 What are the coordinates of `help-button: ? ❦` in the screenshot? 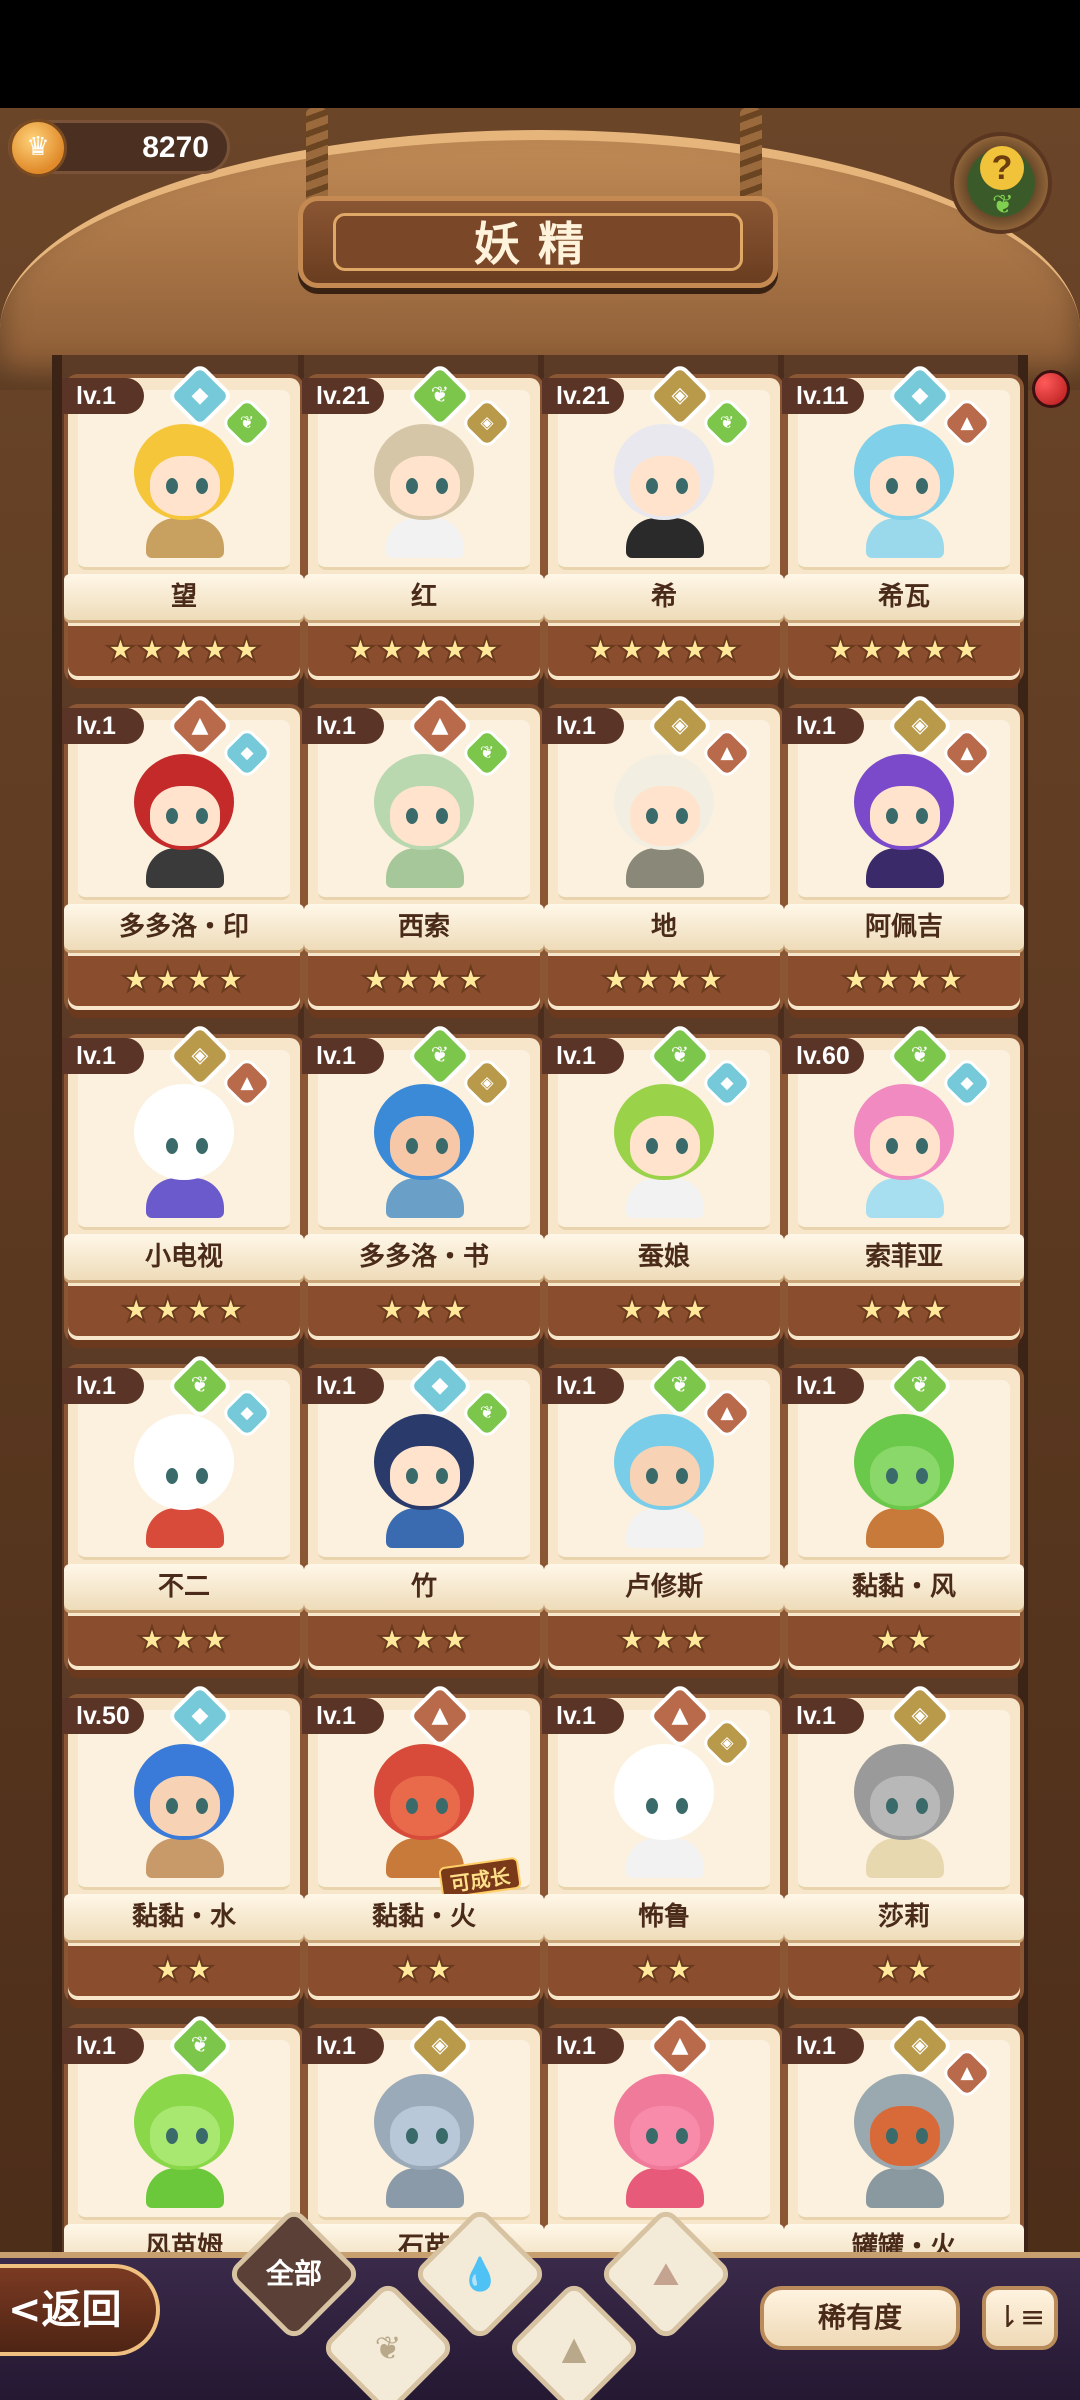 It's located at (1001, 183).